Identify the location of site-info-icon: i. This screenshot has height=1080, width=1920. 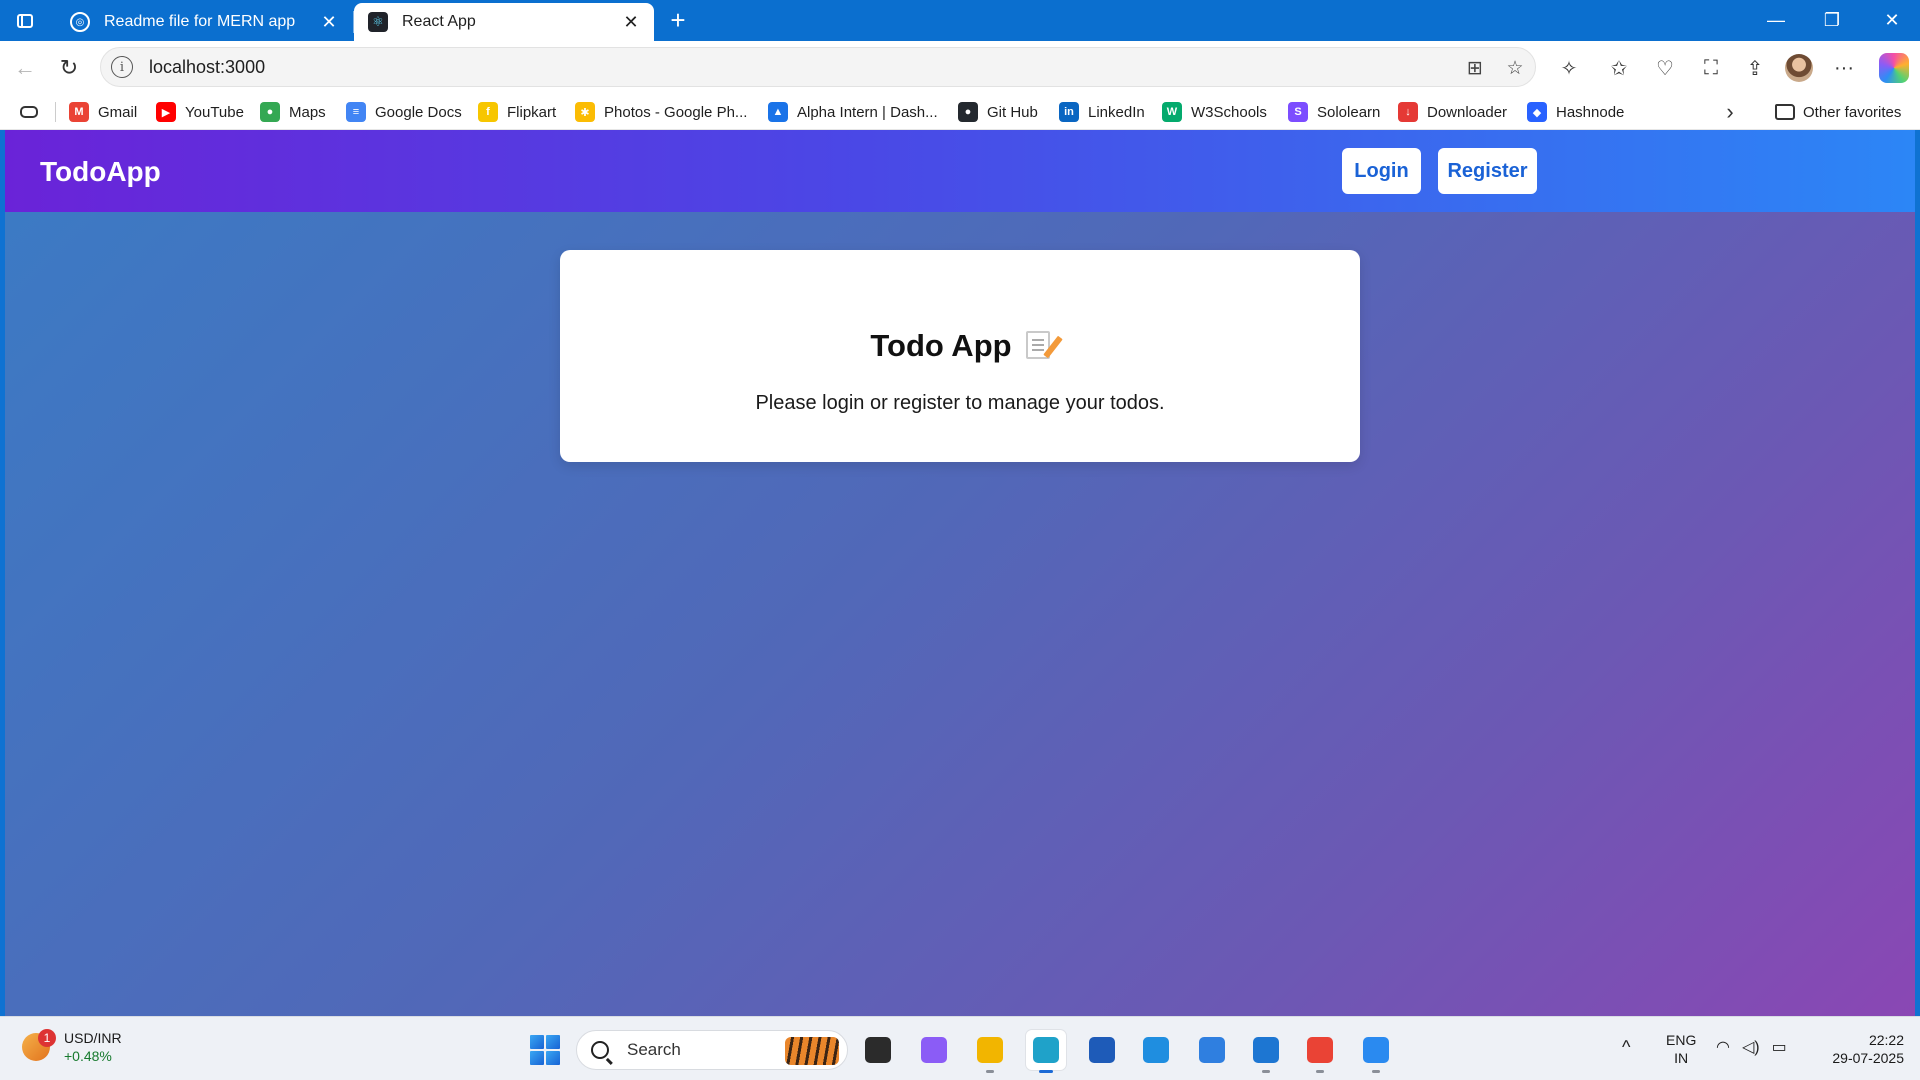
(122, 67).